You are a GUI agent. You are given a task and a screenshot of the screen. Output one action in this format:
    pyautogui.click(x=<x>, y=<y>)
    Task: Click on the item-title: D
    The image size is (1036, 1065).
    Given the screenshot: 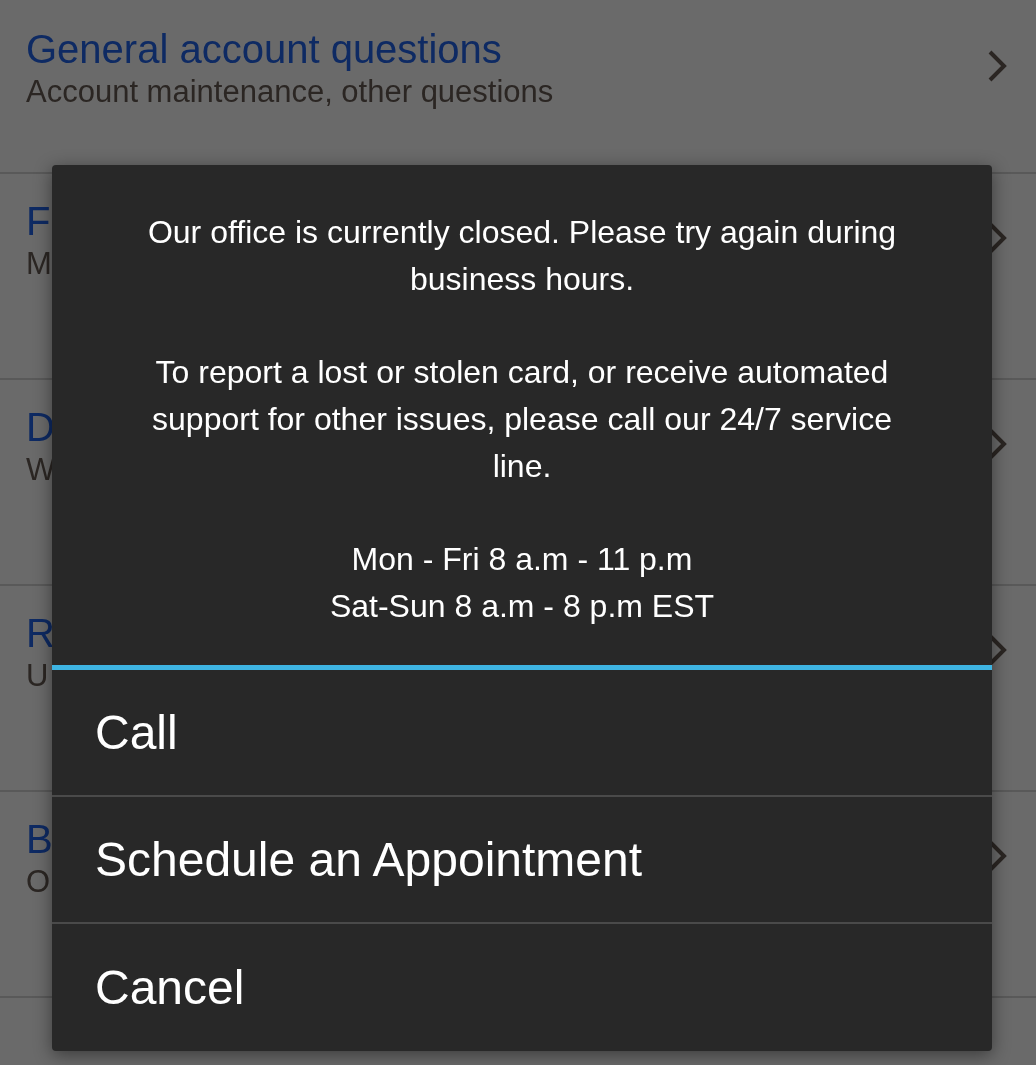 What is the action you would take?
    pyautogui.click(x=40, y=427)
    